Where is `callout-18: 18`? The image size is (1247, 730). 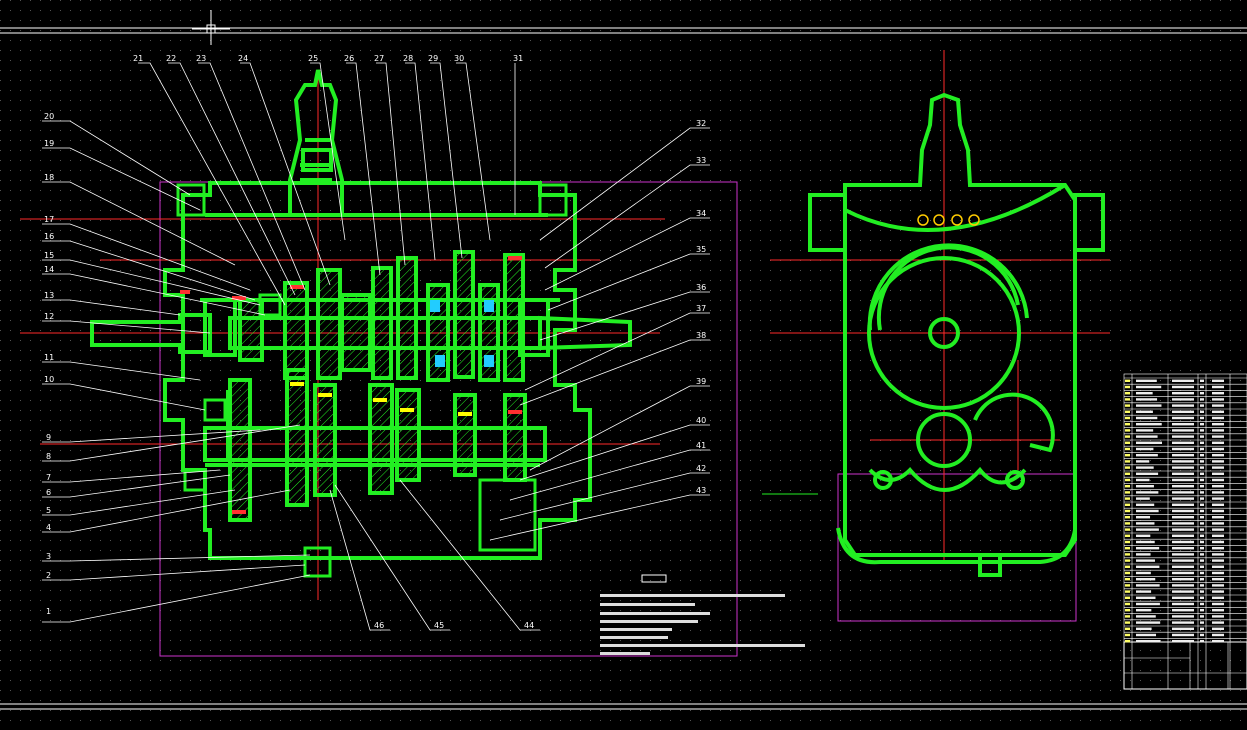
callout-18: 18 is located at coordinates (49, 177).